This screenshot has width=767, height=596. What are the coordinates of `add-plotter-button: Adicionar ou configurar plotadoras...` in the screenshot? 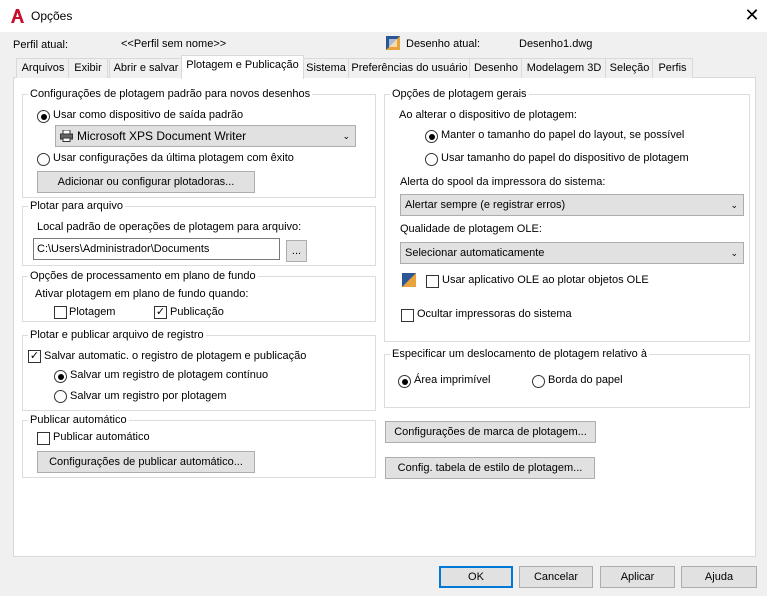 It's located at (146, 182).